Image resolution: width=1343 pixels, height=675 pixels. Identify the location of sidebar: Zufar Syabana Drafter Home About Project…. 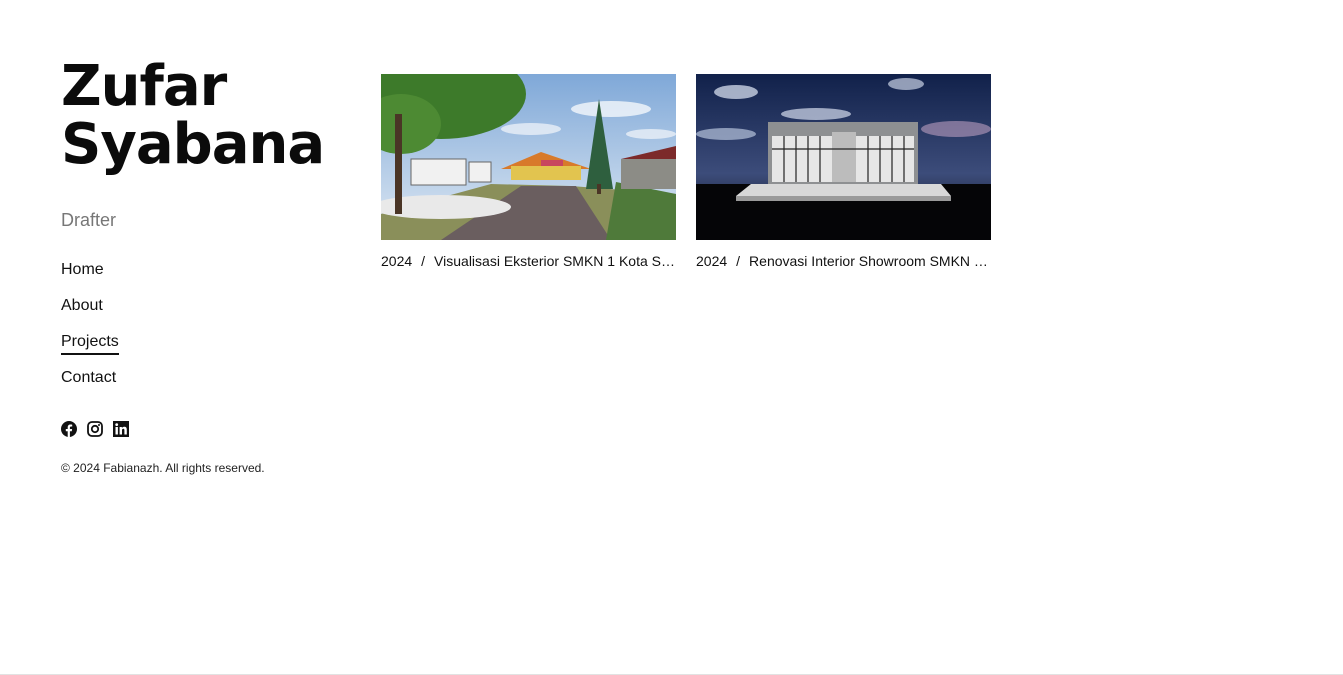
(201, 266).